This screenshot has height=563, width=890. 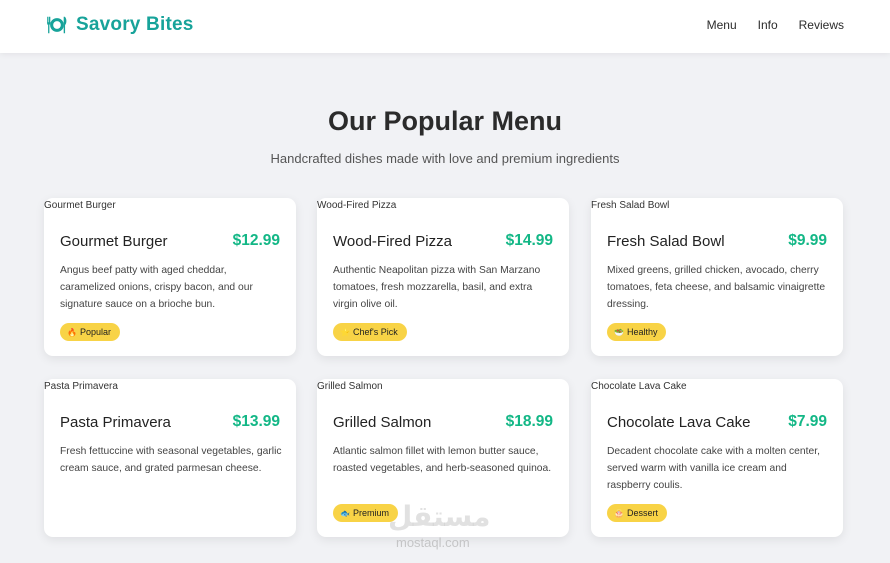 I want to click on menu-item-image: Grilled Salmon, so click(x=350, y=386).